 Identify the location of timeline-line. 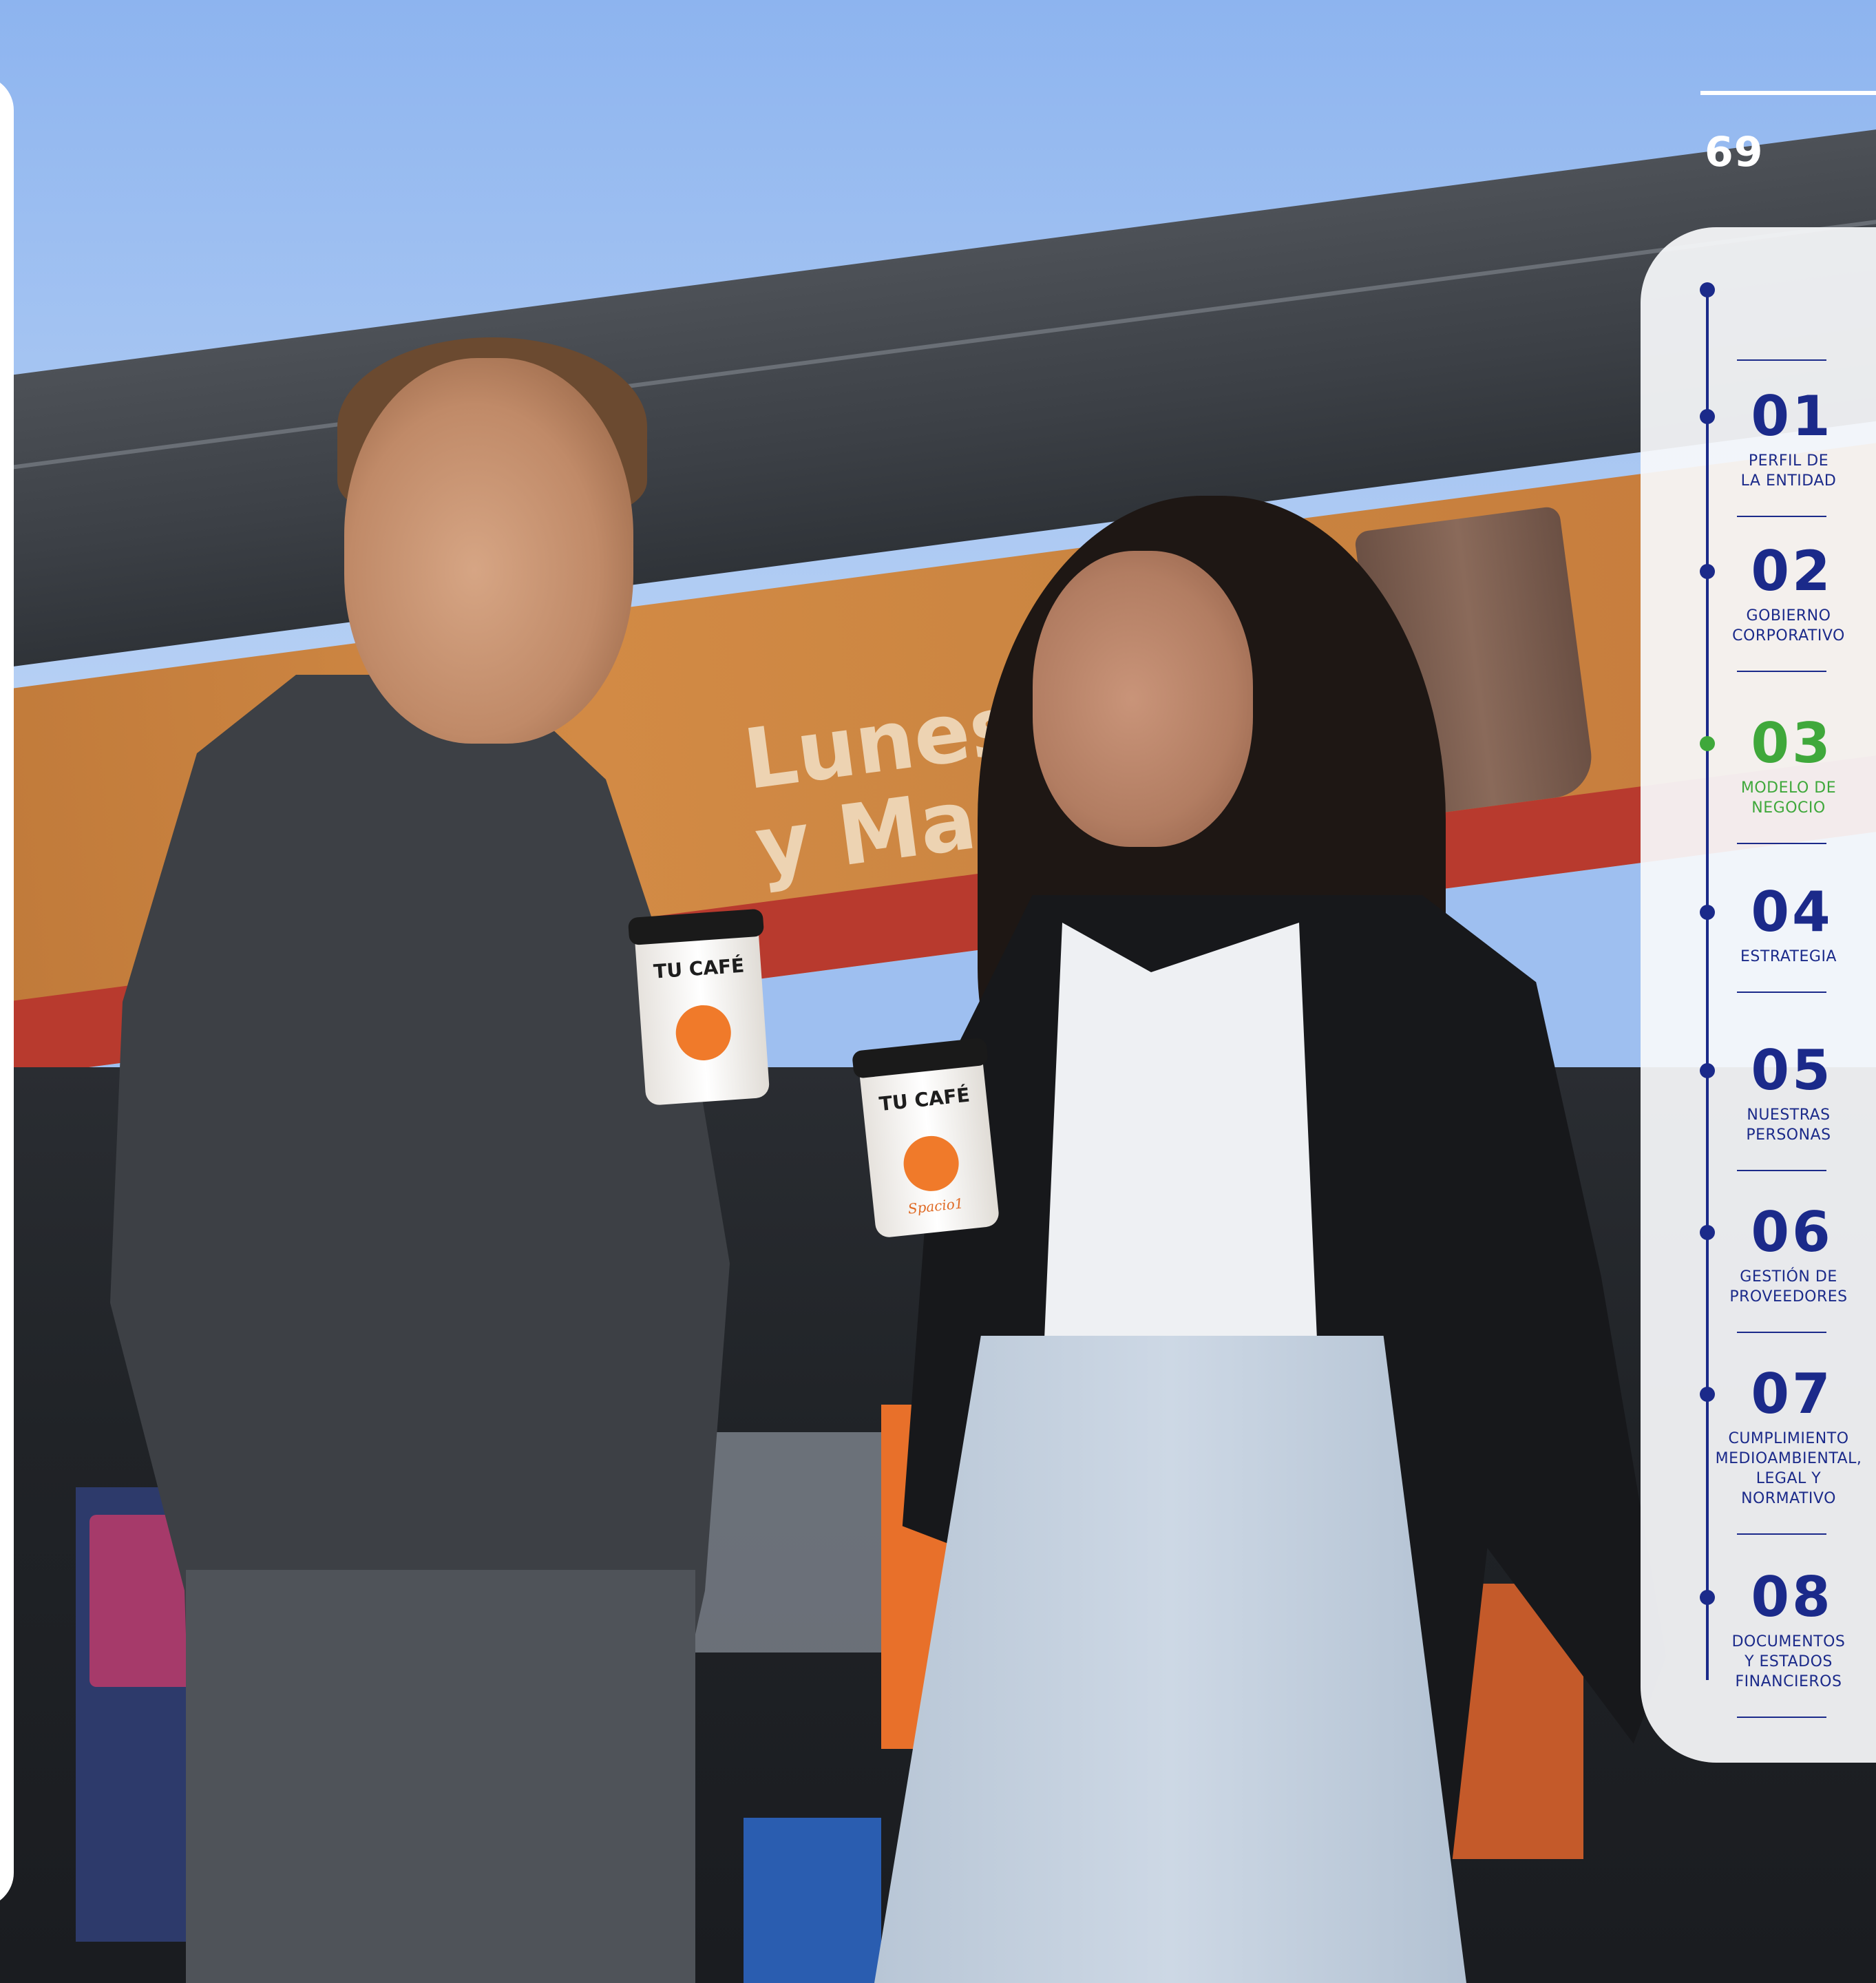
(1707, 985).